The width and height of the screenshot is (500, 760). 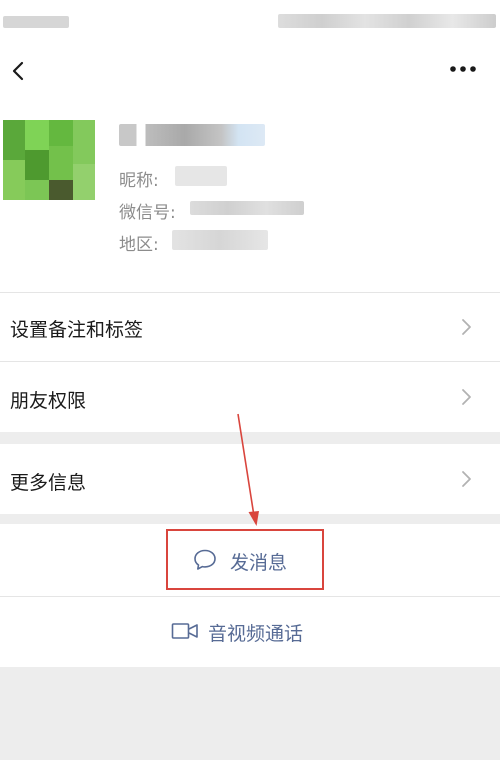 What do you see at coordinates (256, 634) in the screenshot?
I see `video-call-label: 音视频通话` at bounding box center [256, 634].